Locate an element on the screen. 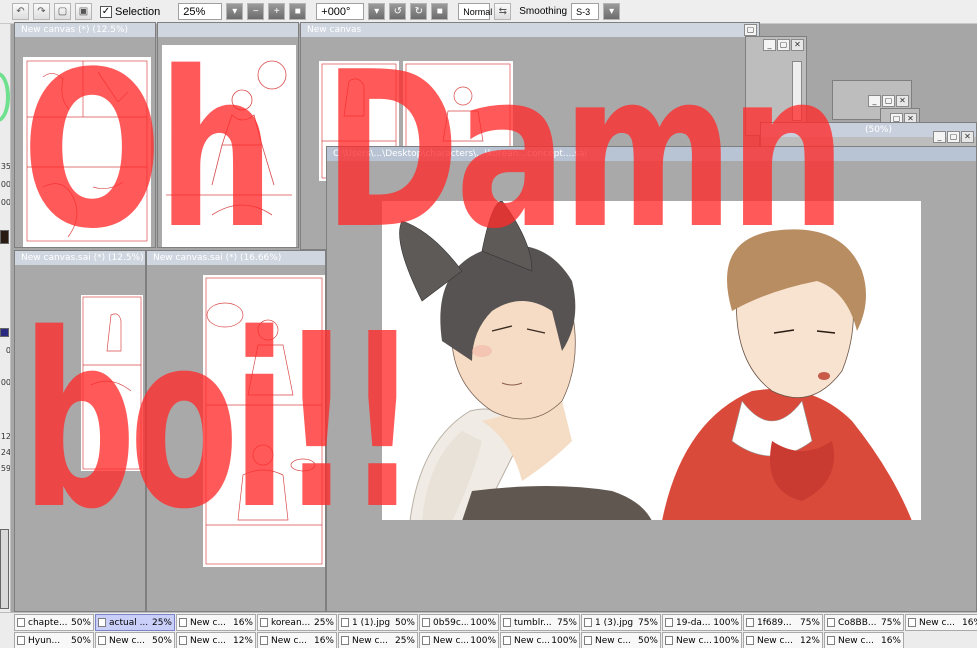  smoothing-label: Smoothing is located at coordinates (543, 11).